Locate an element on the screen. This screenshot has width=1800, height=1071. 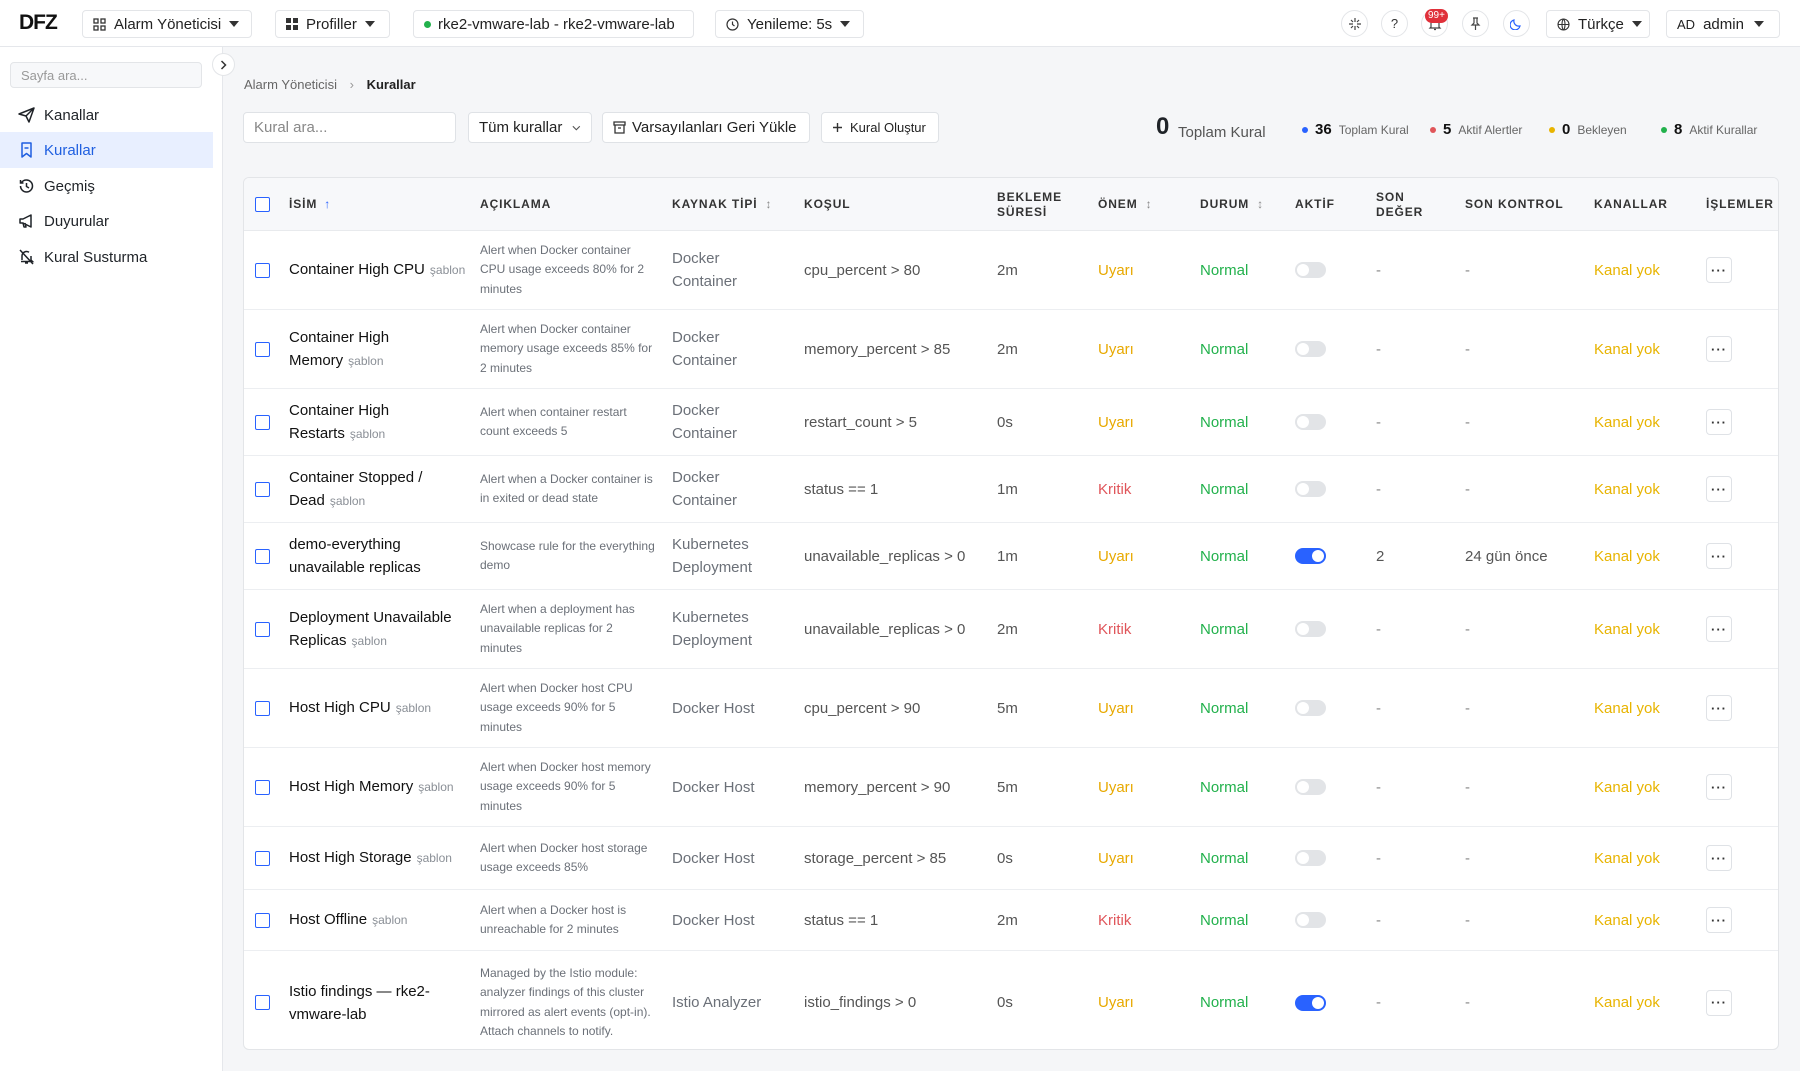
create-rule-button: Kural Oluştur is located at coordinates (880, 127).